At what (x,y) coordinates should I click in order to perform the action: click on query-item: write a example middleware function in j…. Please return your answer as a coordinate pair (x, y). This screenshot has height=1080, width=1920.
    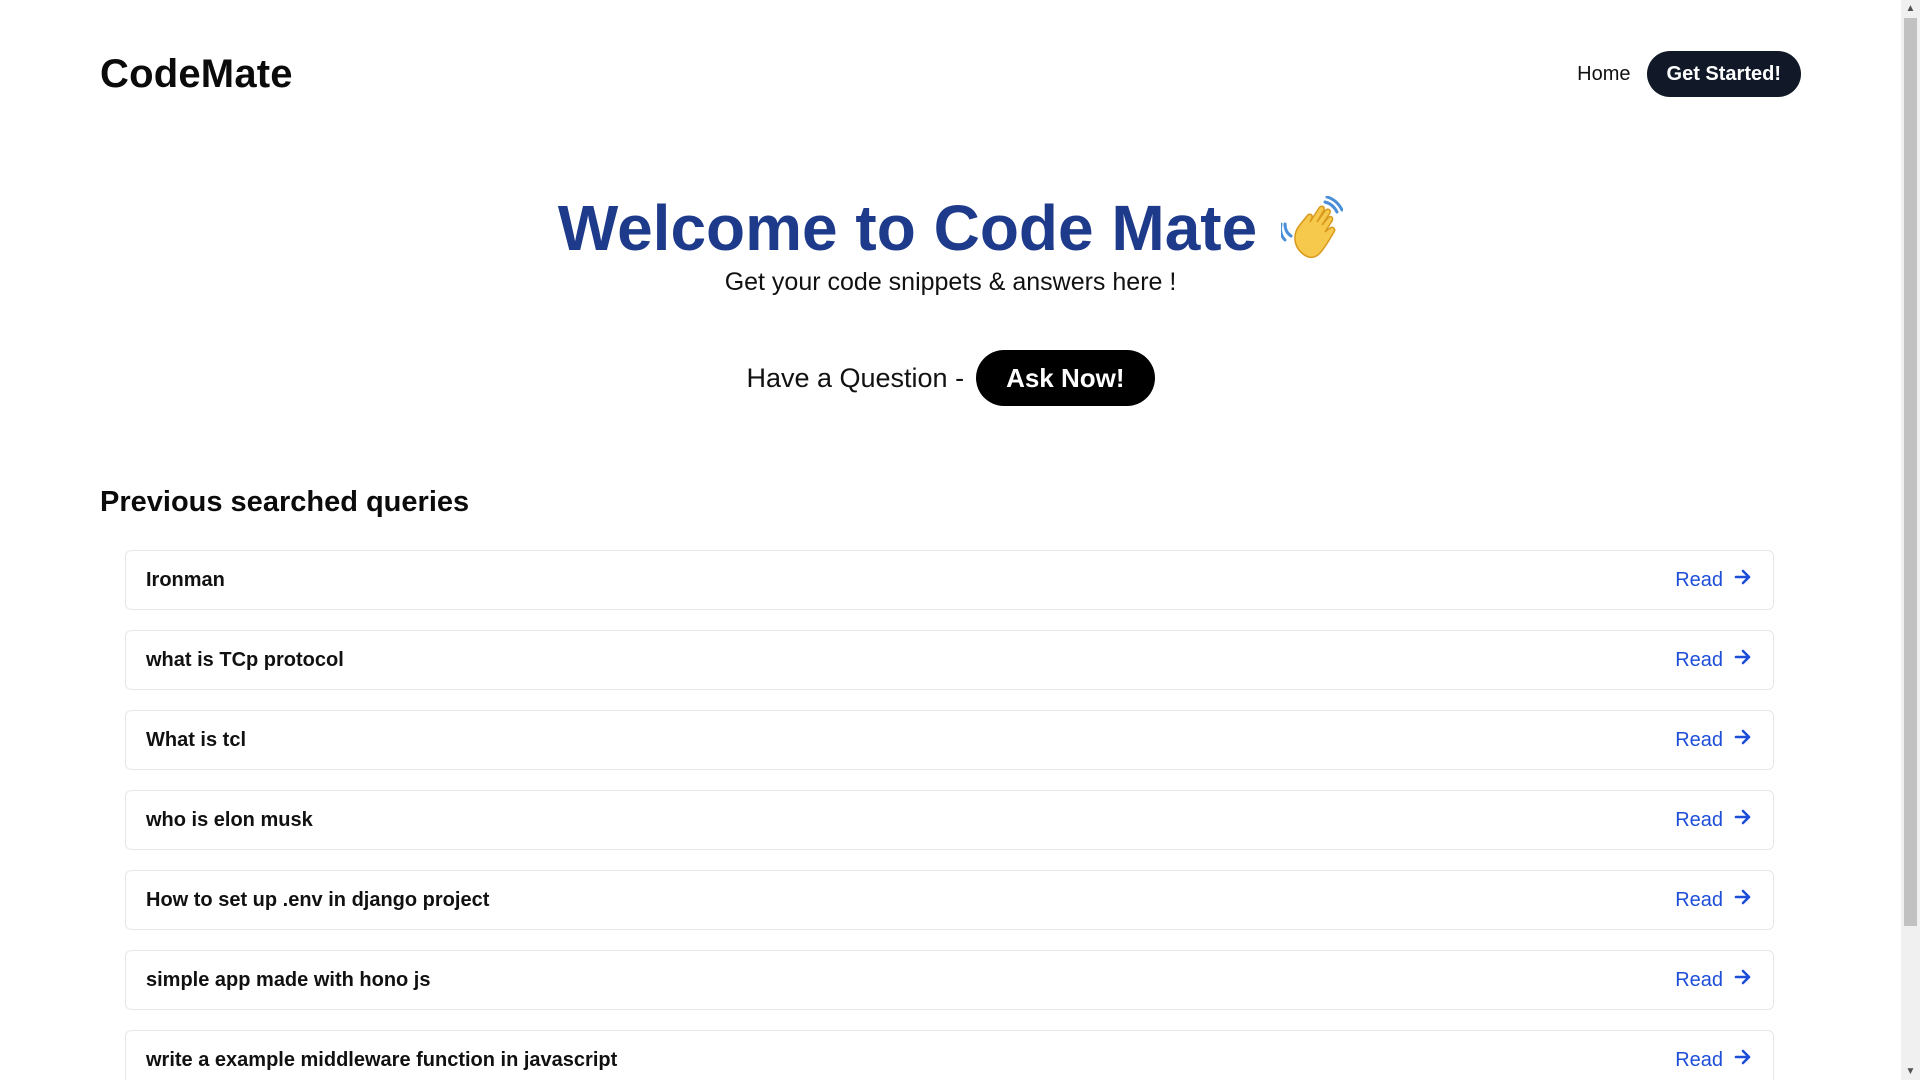
    Looking at the image, I should click on (949, 1055).